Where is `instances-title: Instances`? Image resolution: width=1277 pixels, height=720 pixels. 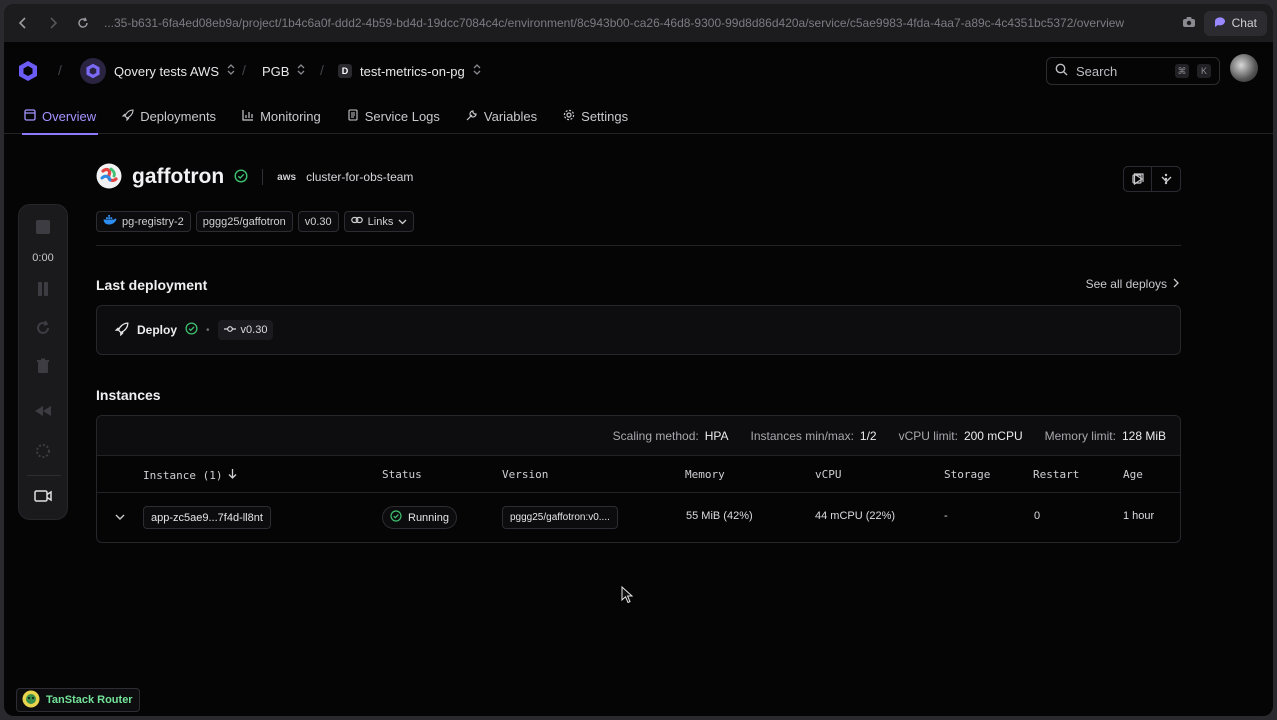 instances-title: Instances is located at coordinates (128, 395).